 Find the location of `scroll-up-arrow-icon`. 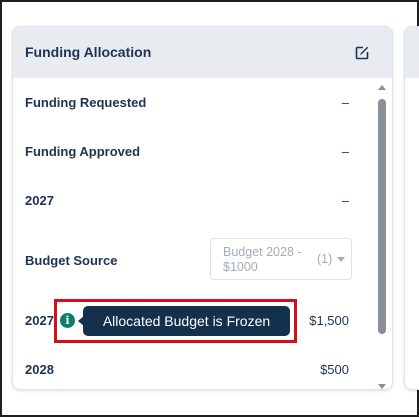

scroll-up-arrow-icon is located at coordinates (382, 87).